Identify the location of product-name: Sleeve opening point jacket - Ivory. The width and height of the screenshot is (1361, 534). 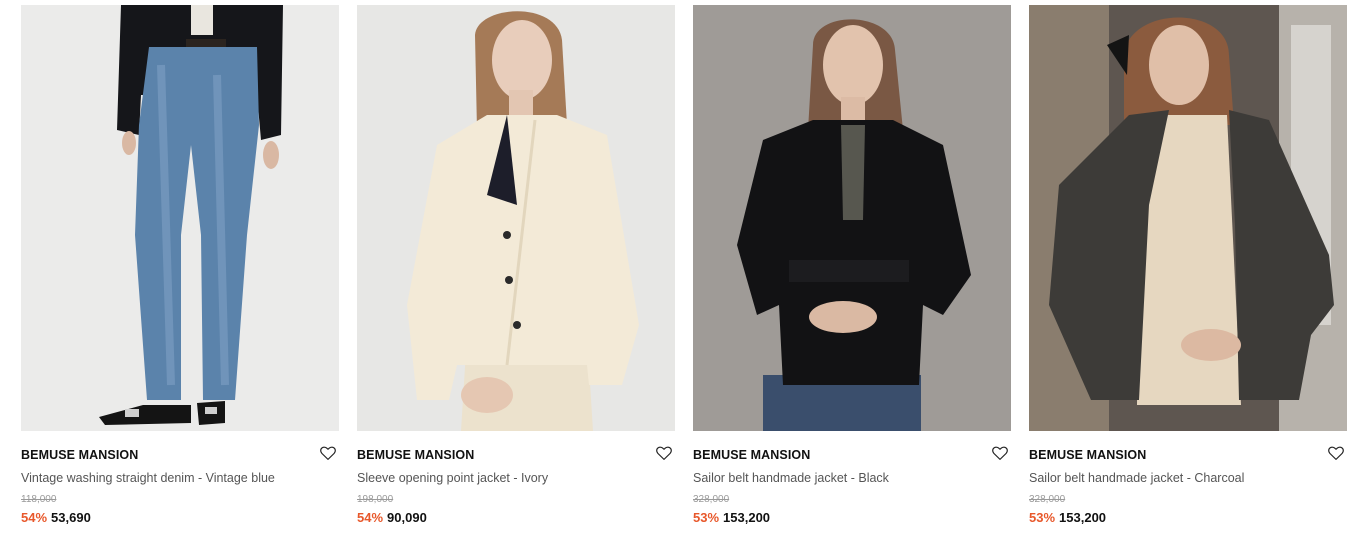
(516, 478).